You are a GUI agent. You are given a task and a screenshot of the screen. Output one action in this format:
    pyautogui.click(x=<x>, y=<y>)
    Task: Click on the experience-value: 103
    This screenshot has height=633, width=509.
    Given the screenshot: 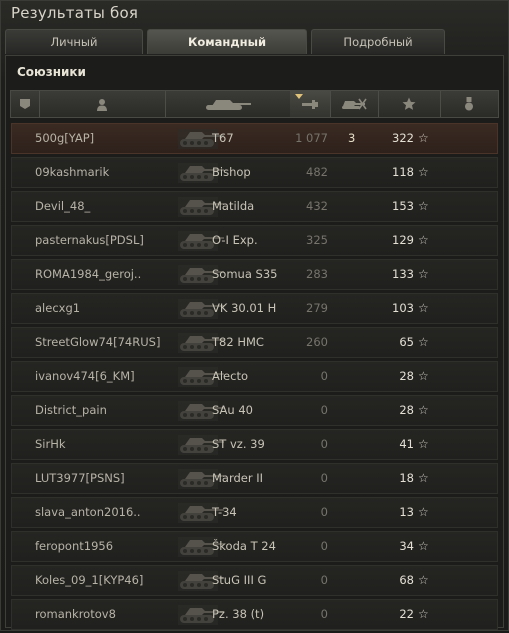 What is the action you would take?
    pyautogui.click(x=403, y=308)
    